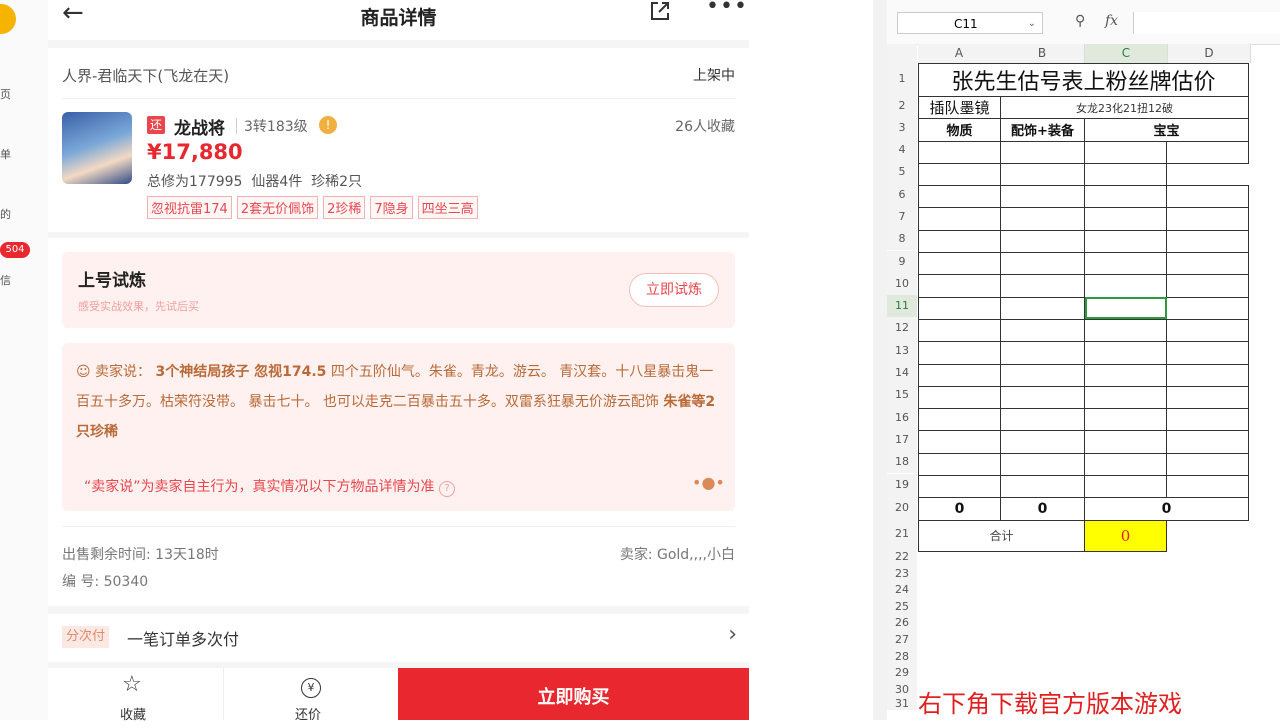  Describe the element at coordinates (902, 590) in the screenshot. I see `row-header: 24` at that location.